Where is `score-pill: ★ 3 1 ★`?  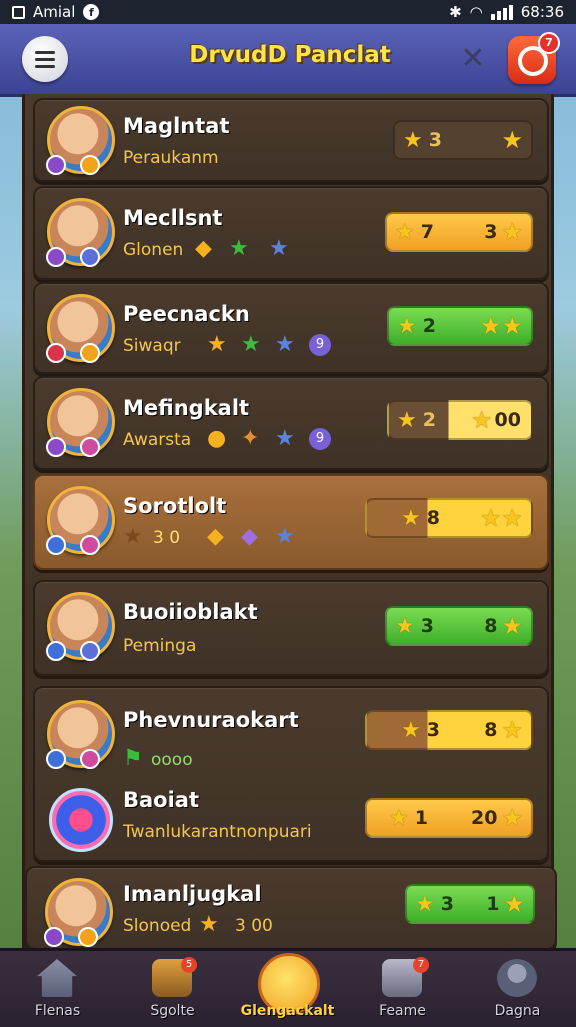
score-pill: ★ 3 1 ★ is located at coordinates (470, 904).